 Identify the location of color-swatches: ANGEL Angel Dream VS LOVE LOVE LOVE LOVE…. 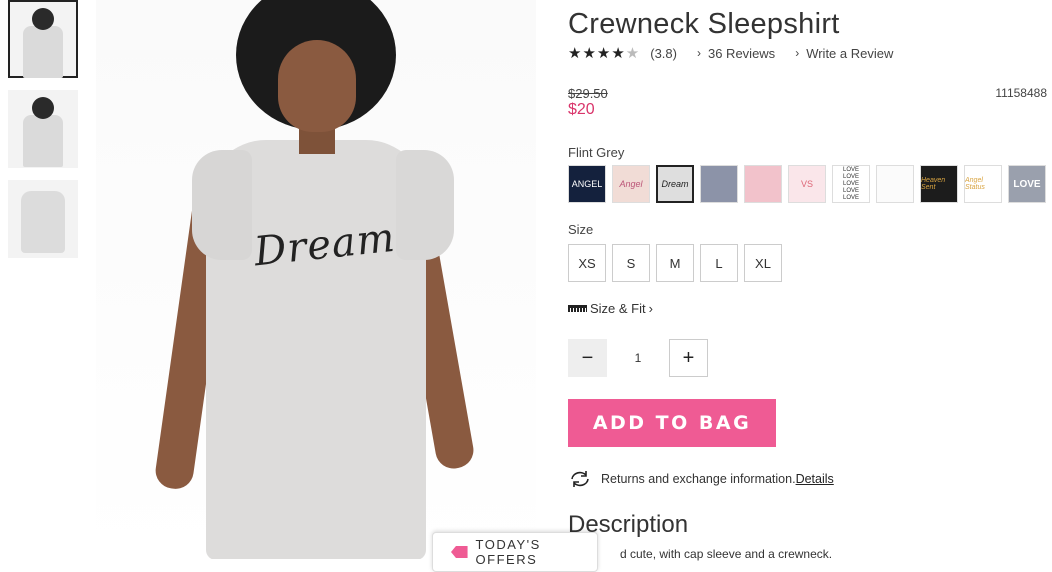
(810, 184).